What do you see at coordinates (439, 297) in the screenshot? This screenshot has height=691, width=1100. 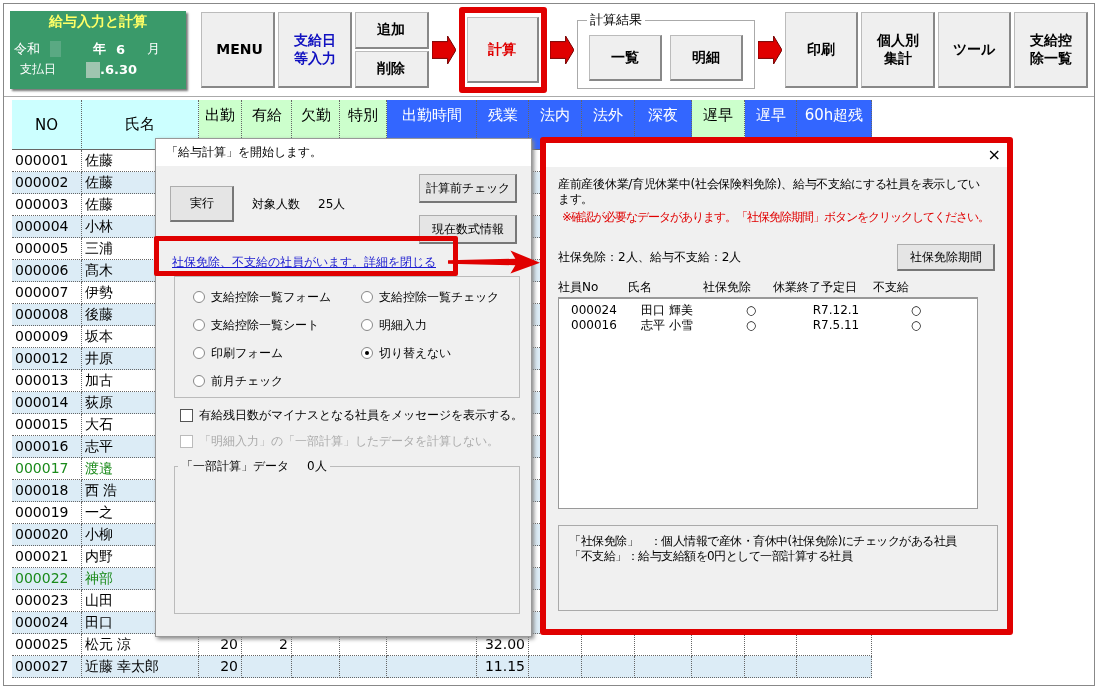 I see `option-label: 支給控除一覧チェック` at bounding box center [439, 297].